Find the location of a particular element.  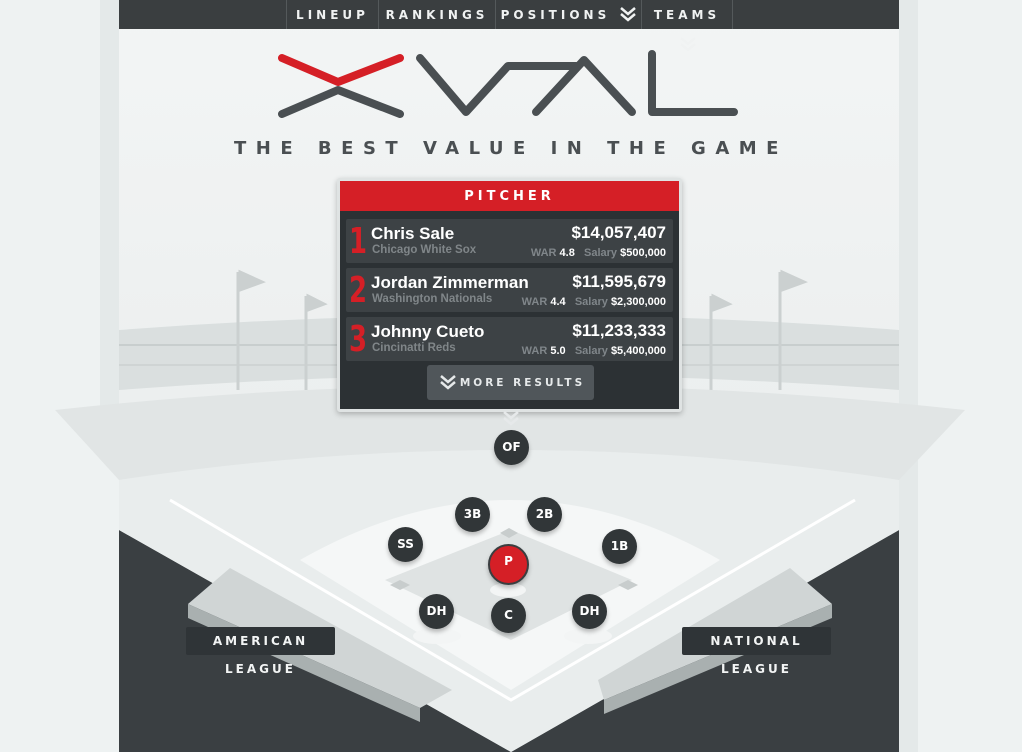

position-c-button: C is located at coordinates (508, 615).